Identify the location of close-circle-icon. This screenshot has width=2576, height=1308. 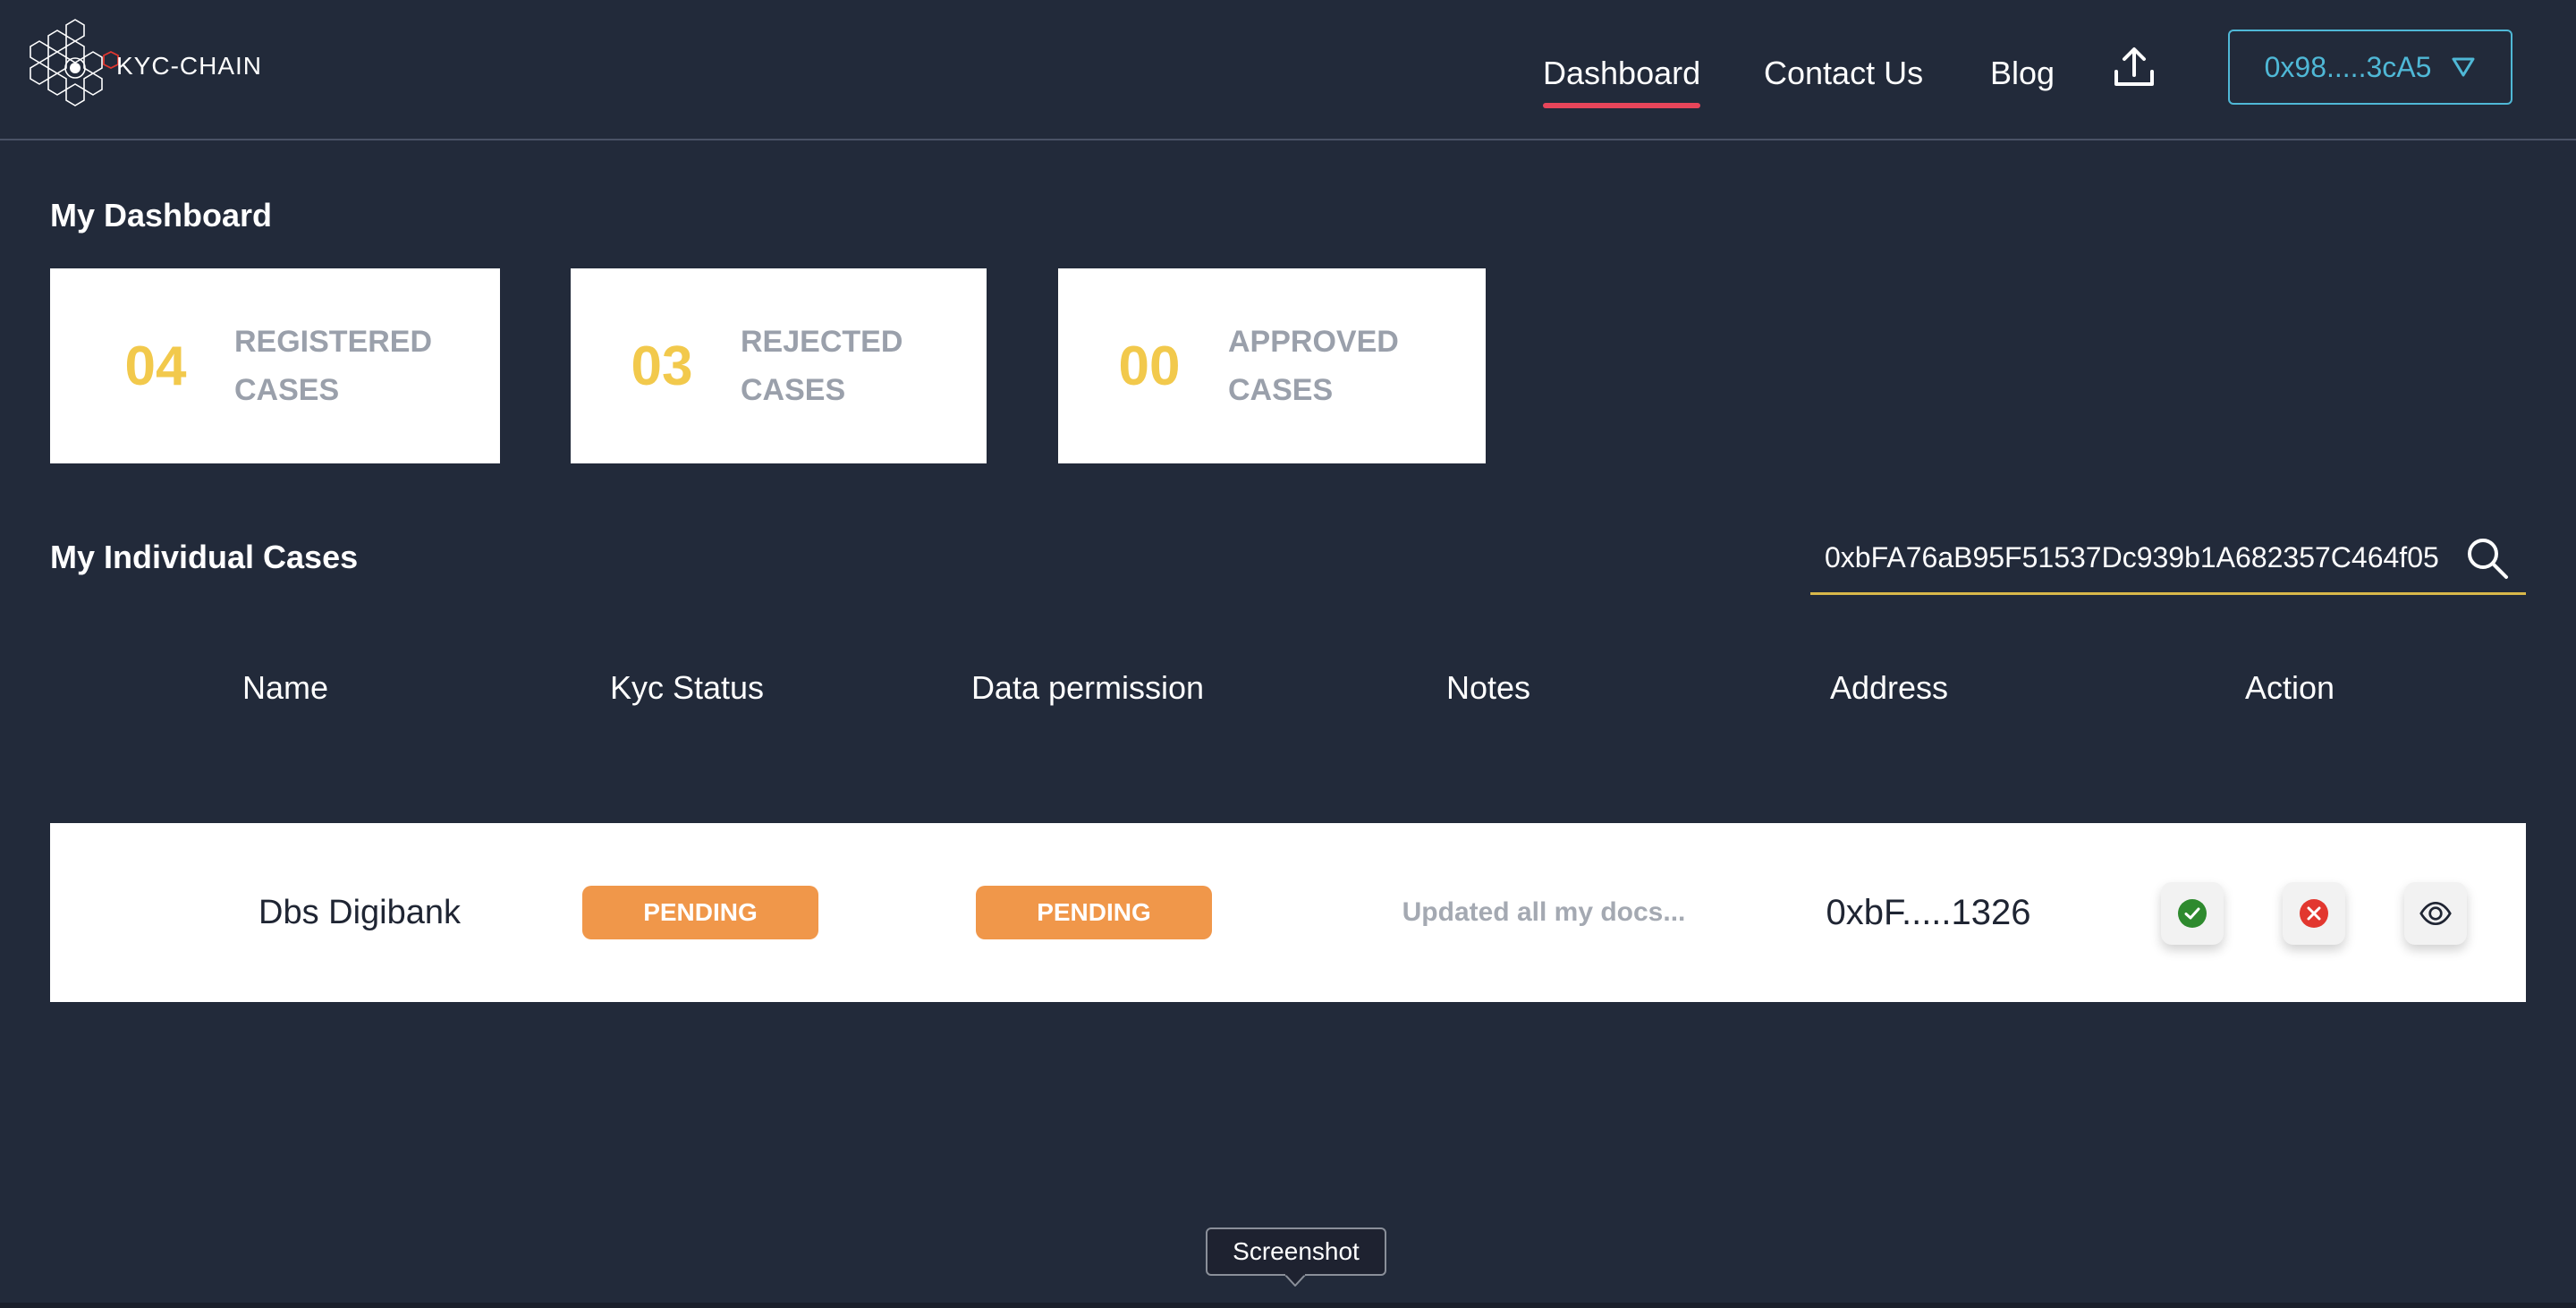
(2314, 913).